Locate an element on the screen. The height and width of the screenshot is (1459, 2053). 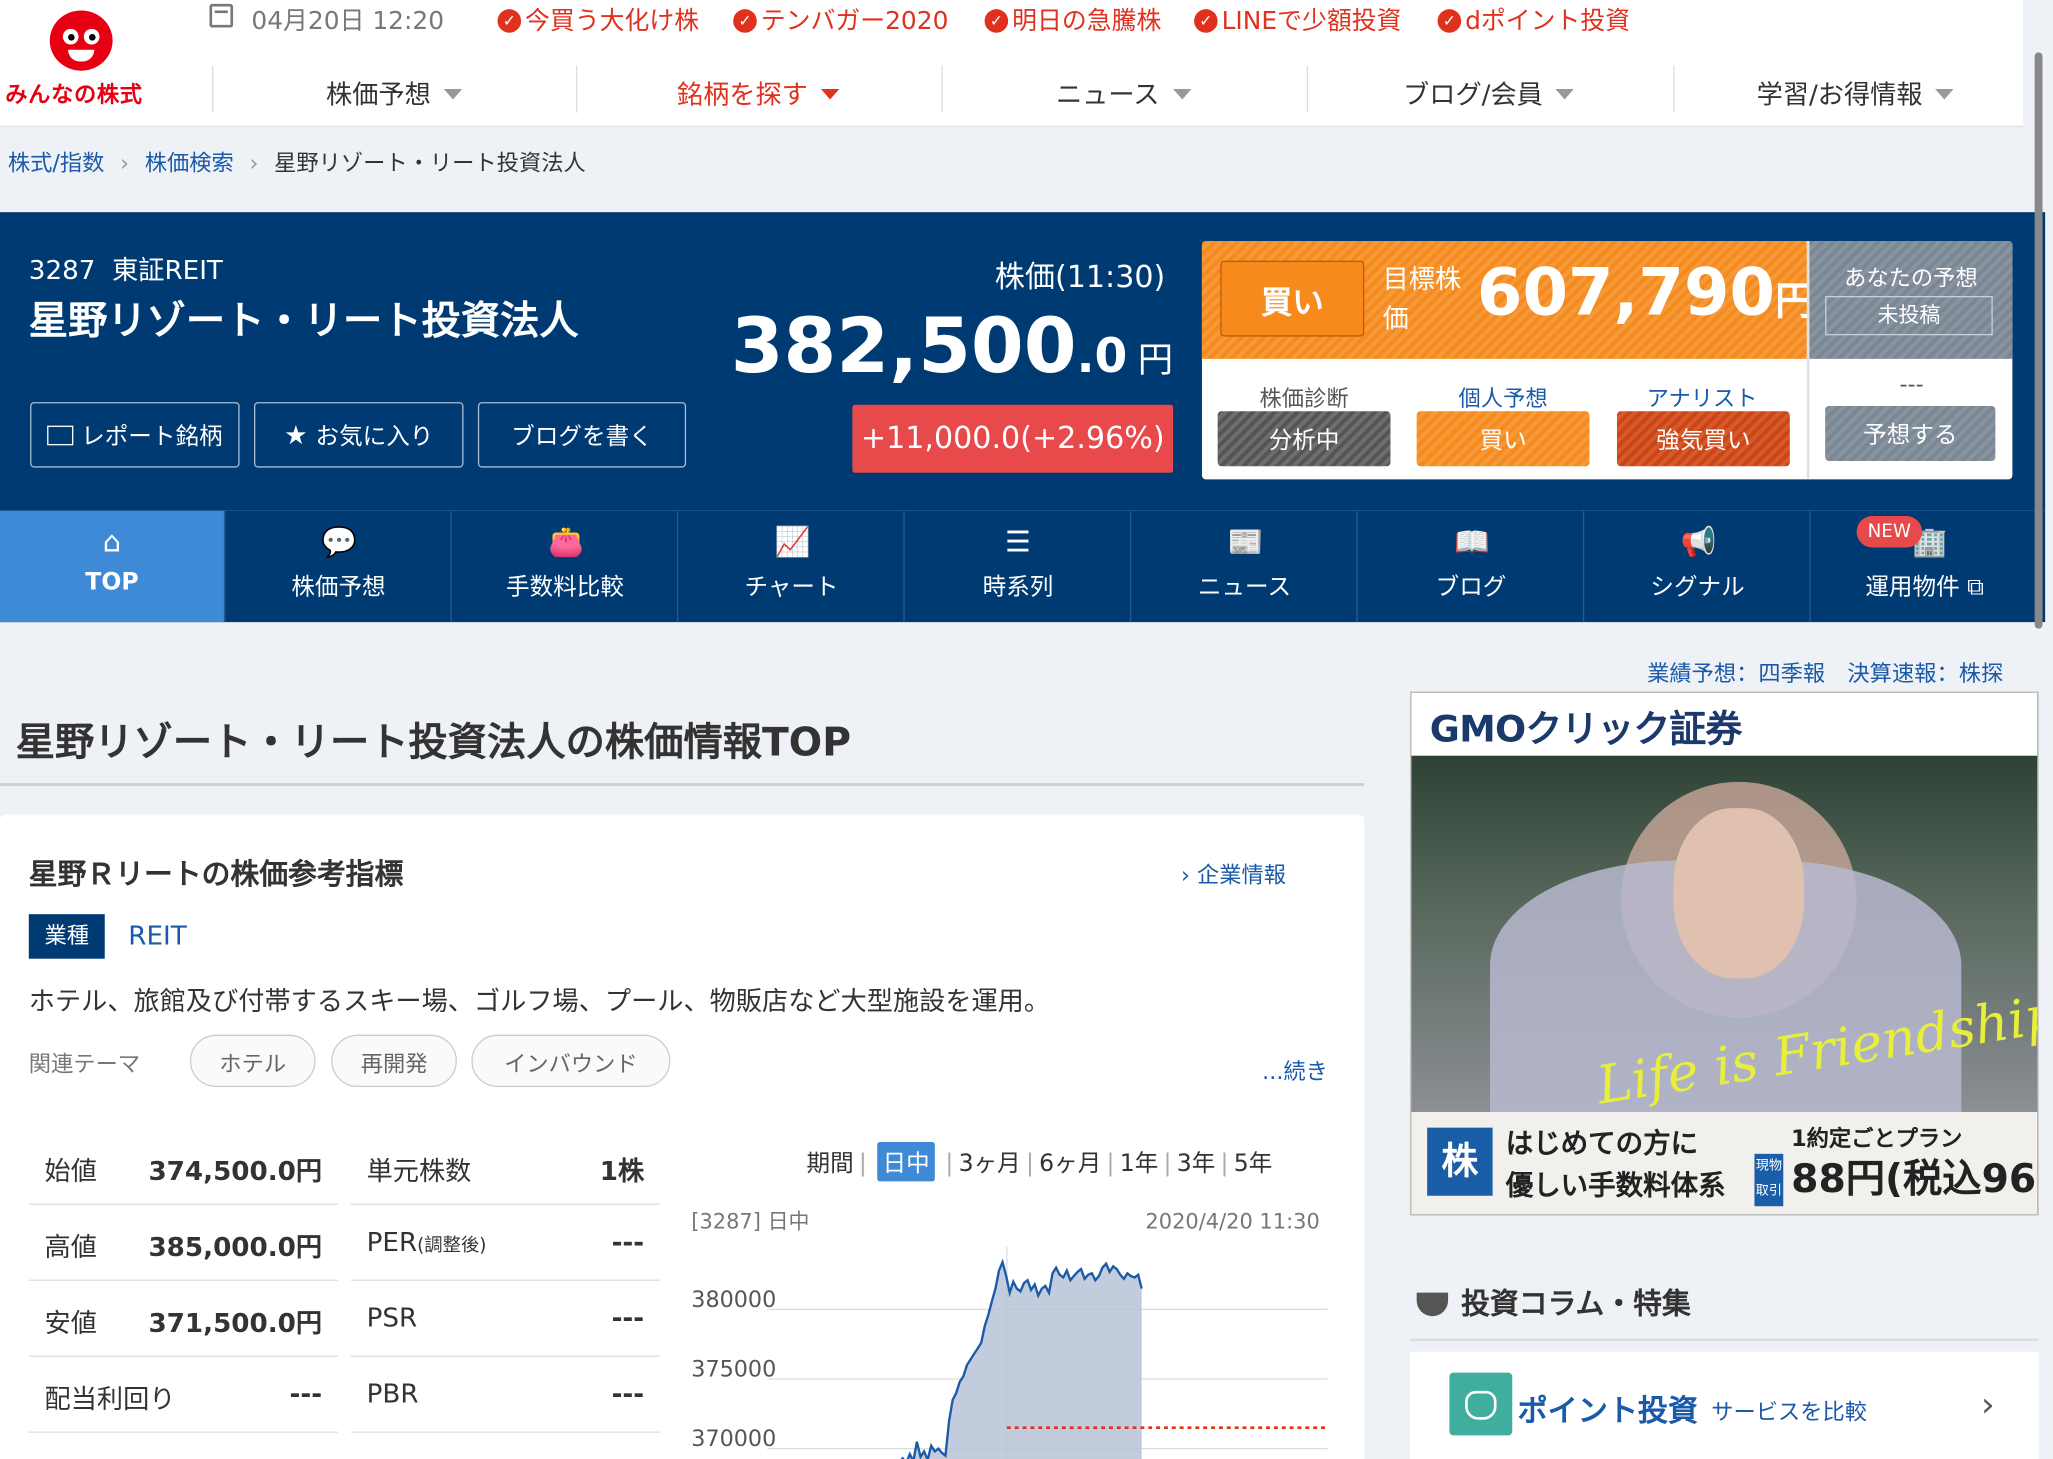
nav-news: ニュース is located at coordinates (1123, 92).